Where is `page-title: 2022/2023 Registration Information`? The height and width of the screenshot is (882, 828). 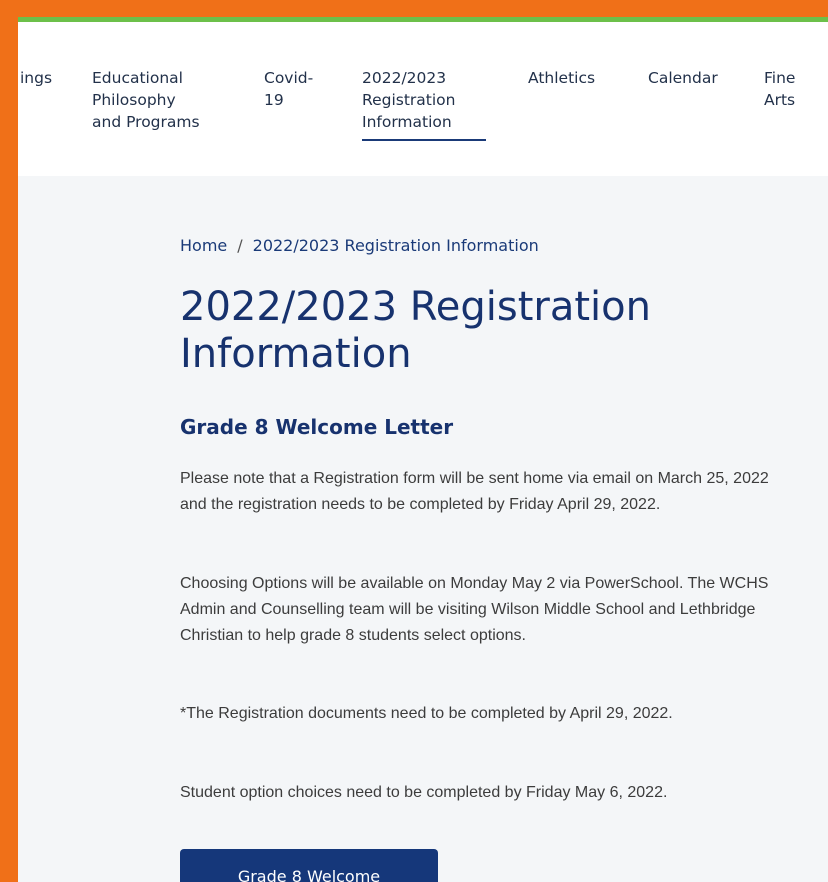 page-title: 2022/2023 Registration Information is located at coordinates (415, 330).